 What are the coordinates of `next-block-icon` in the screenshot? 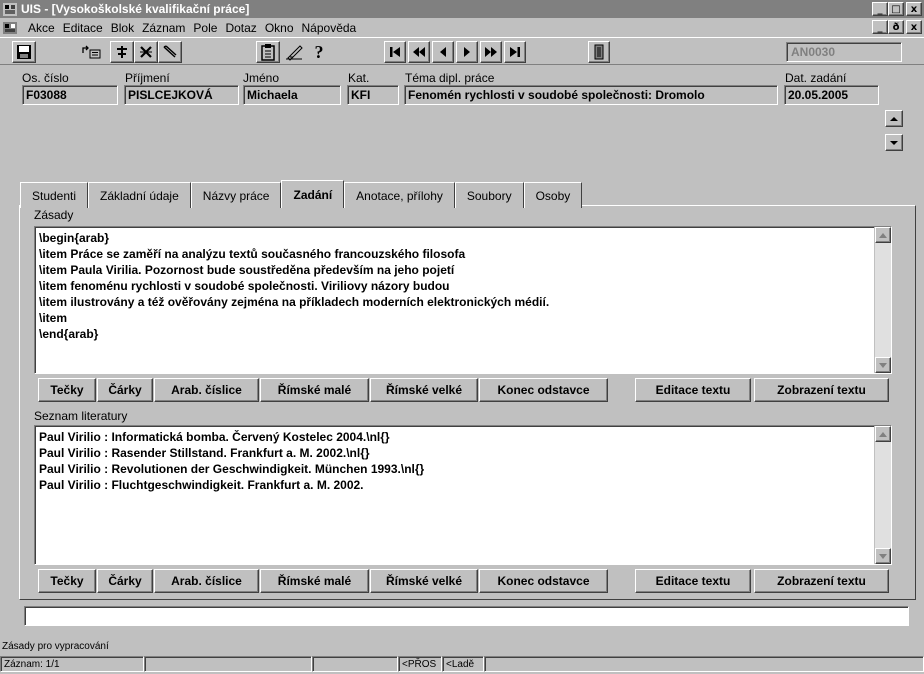 It's located at (491, 52).